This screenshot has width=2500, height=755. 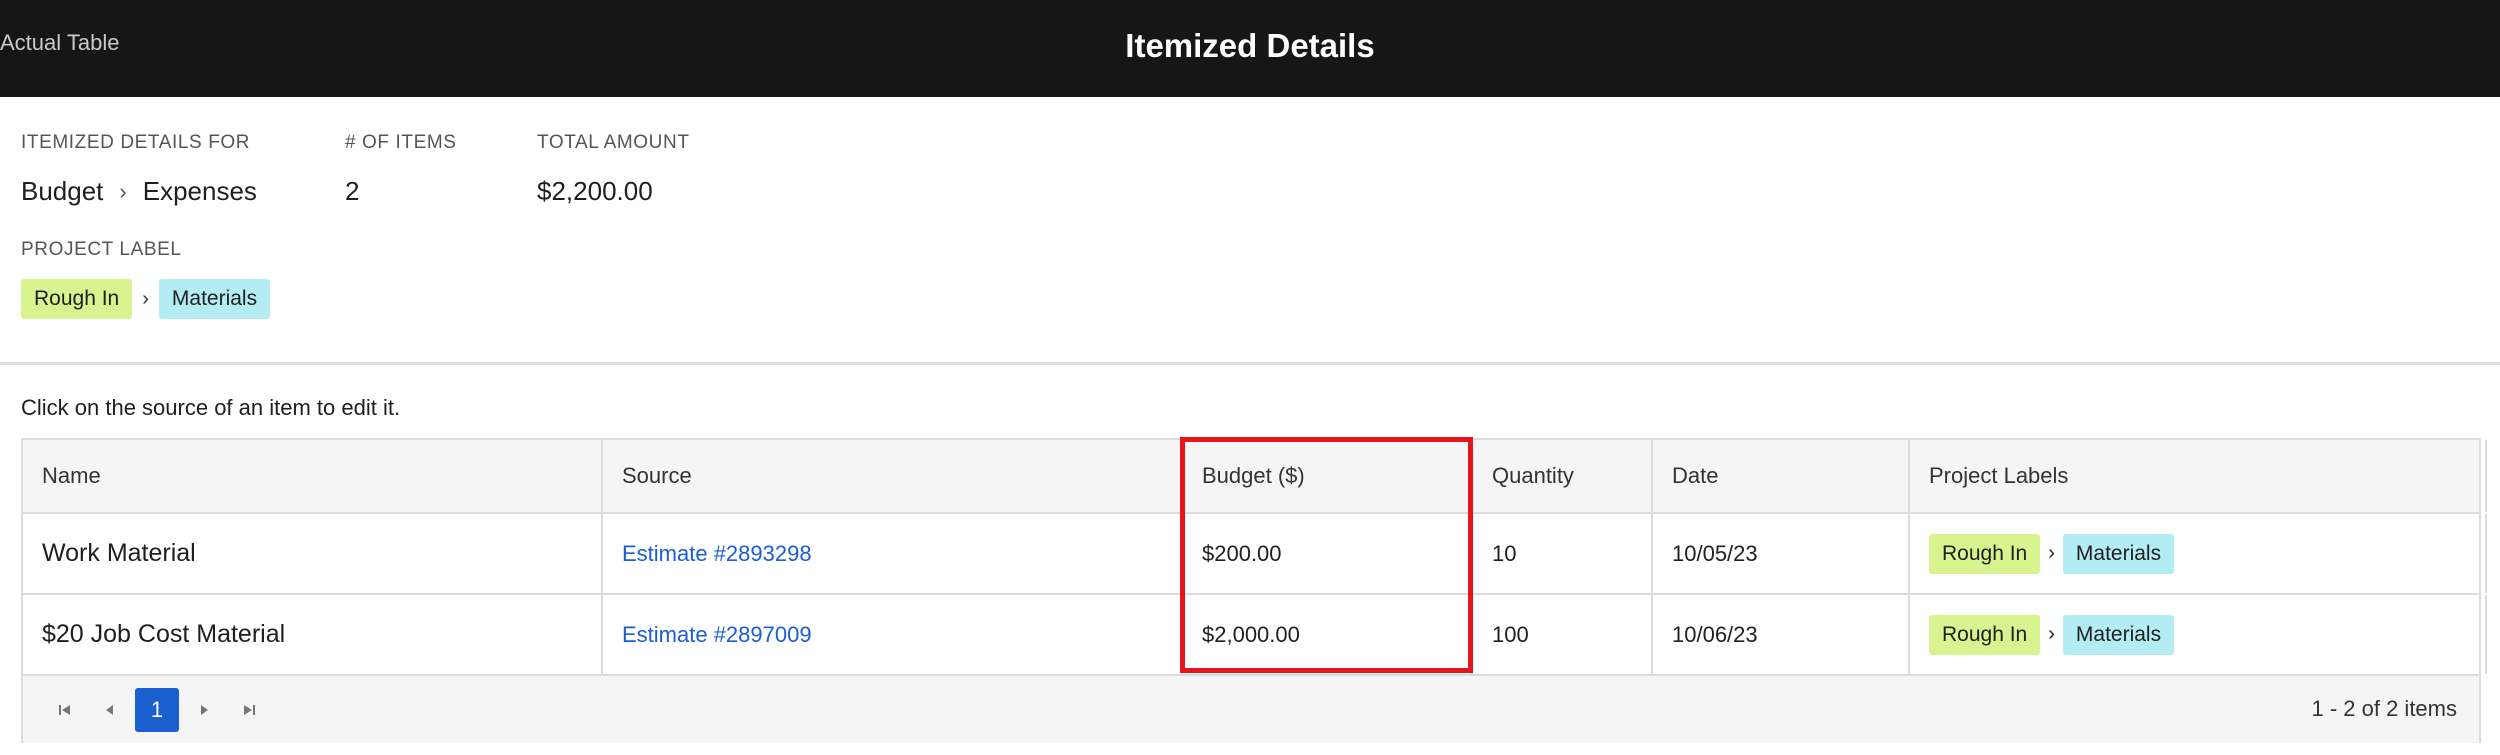 What do you see at coordinates (136, 142) in the screenshot?
I see `itemized-for-label: ITEMIZED DETAILS FOR` at bounding box center [136, 142].